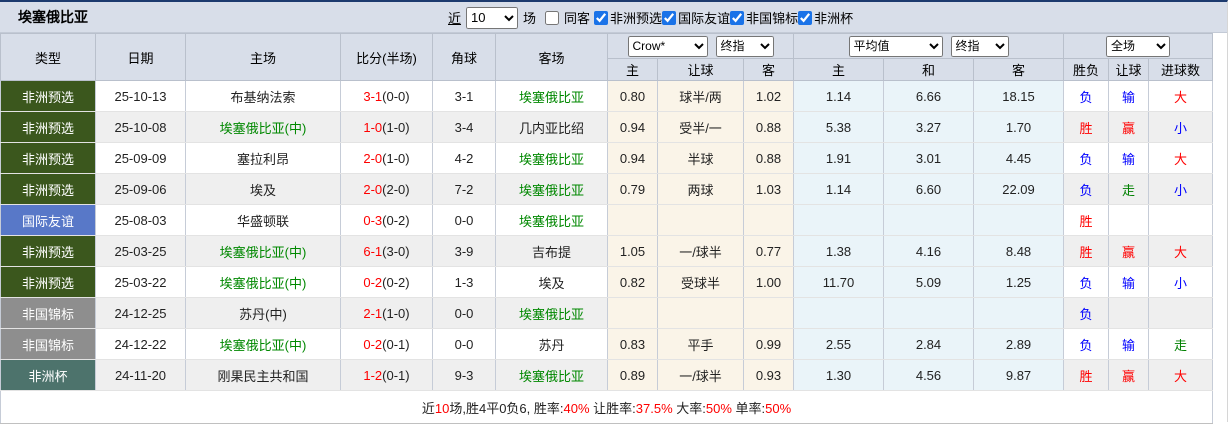 The width and height of the screenshot is (1228, 424). I want to click on date-cell: 25-03-22, so click(140, 282).